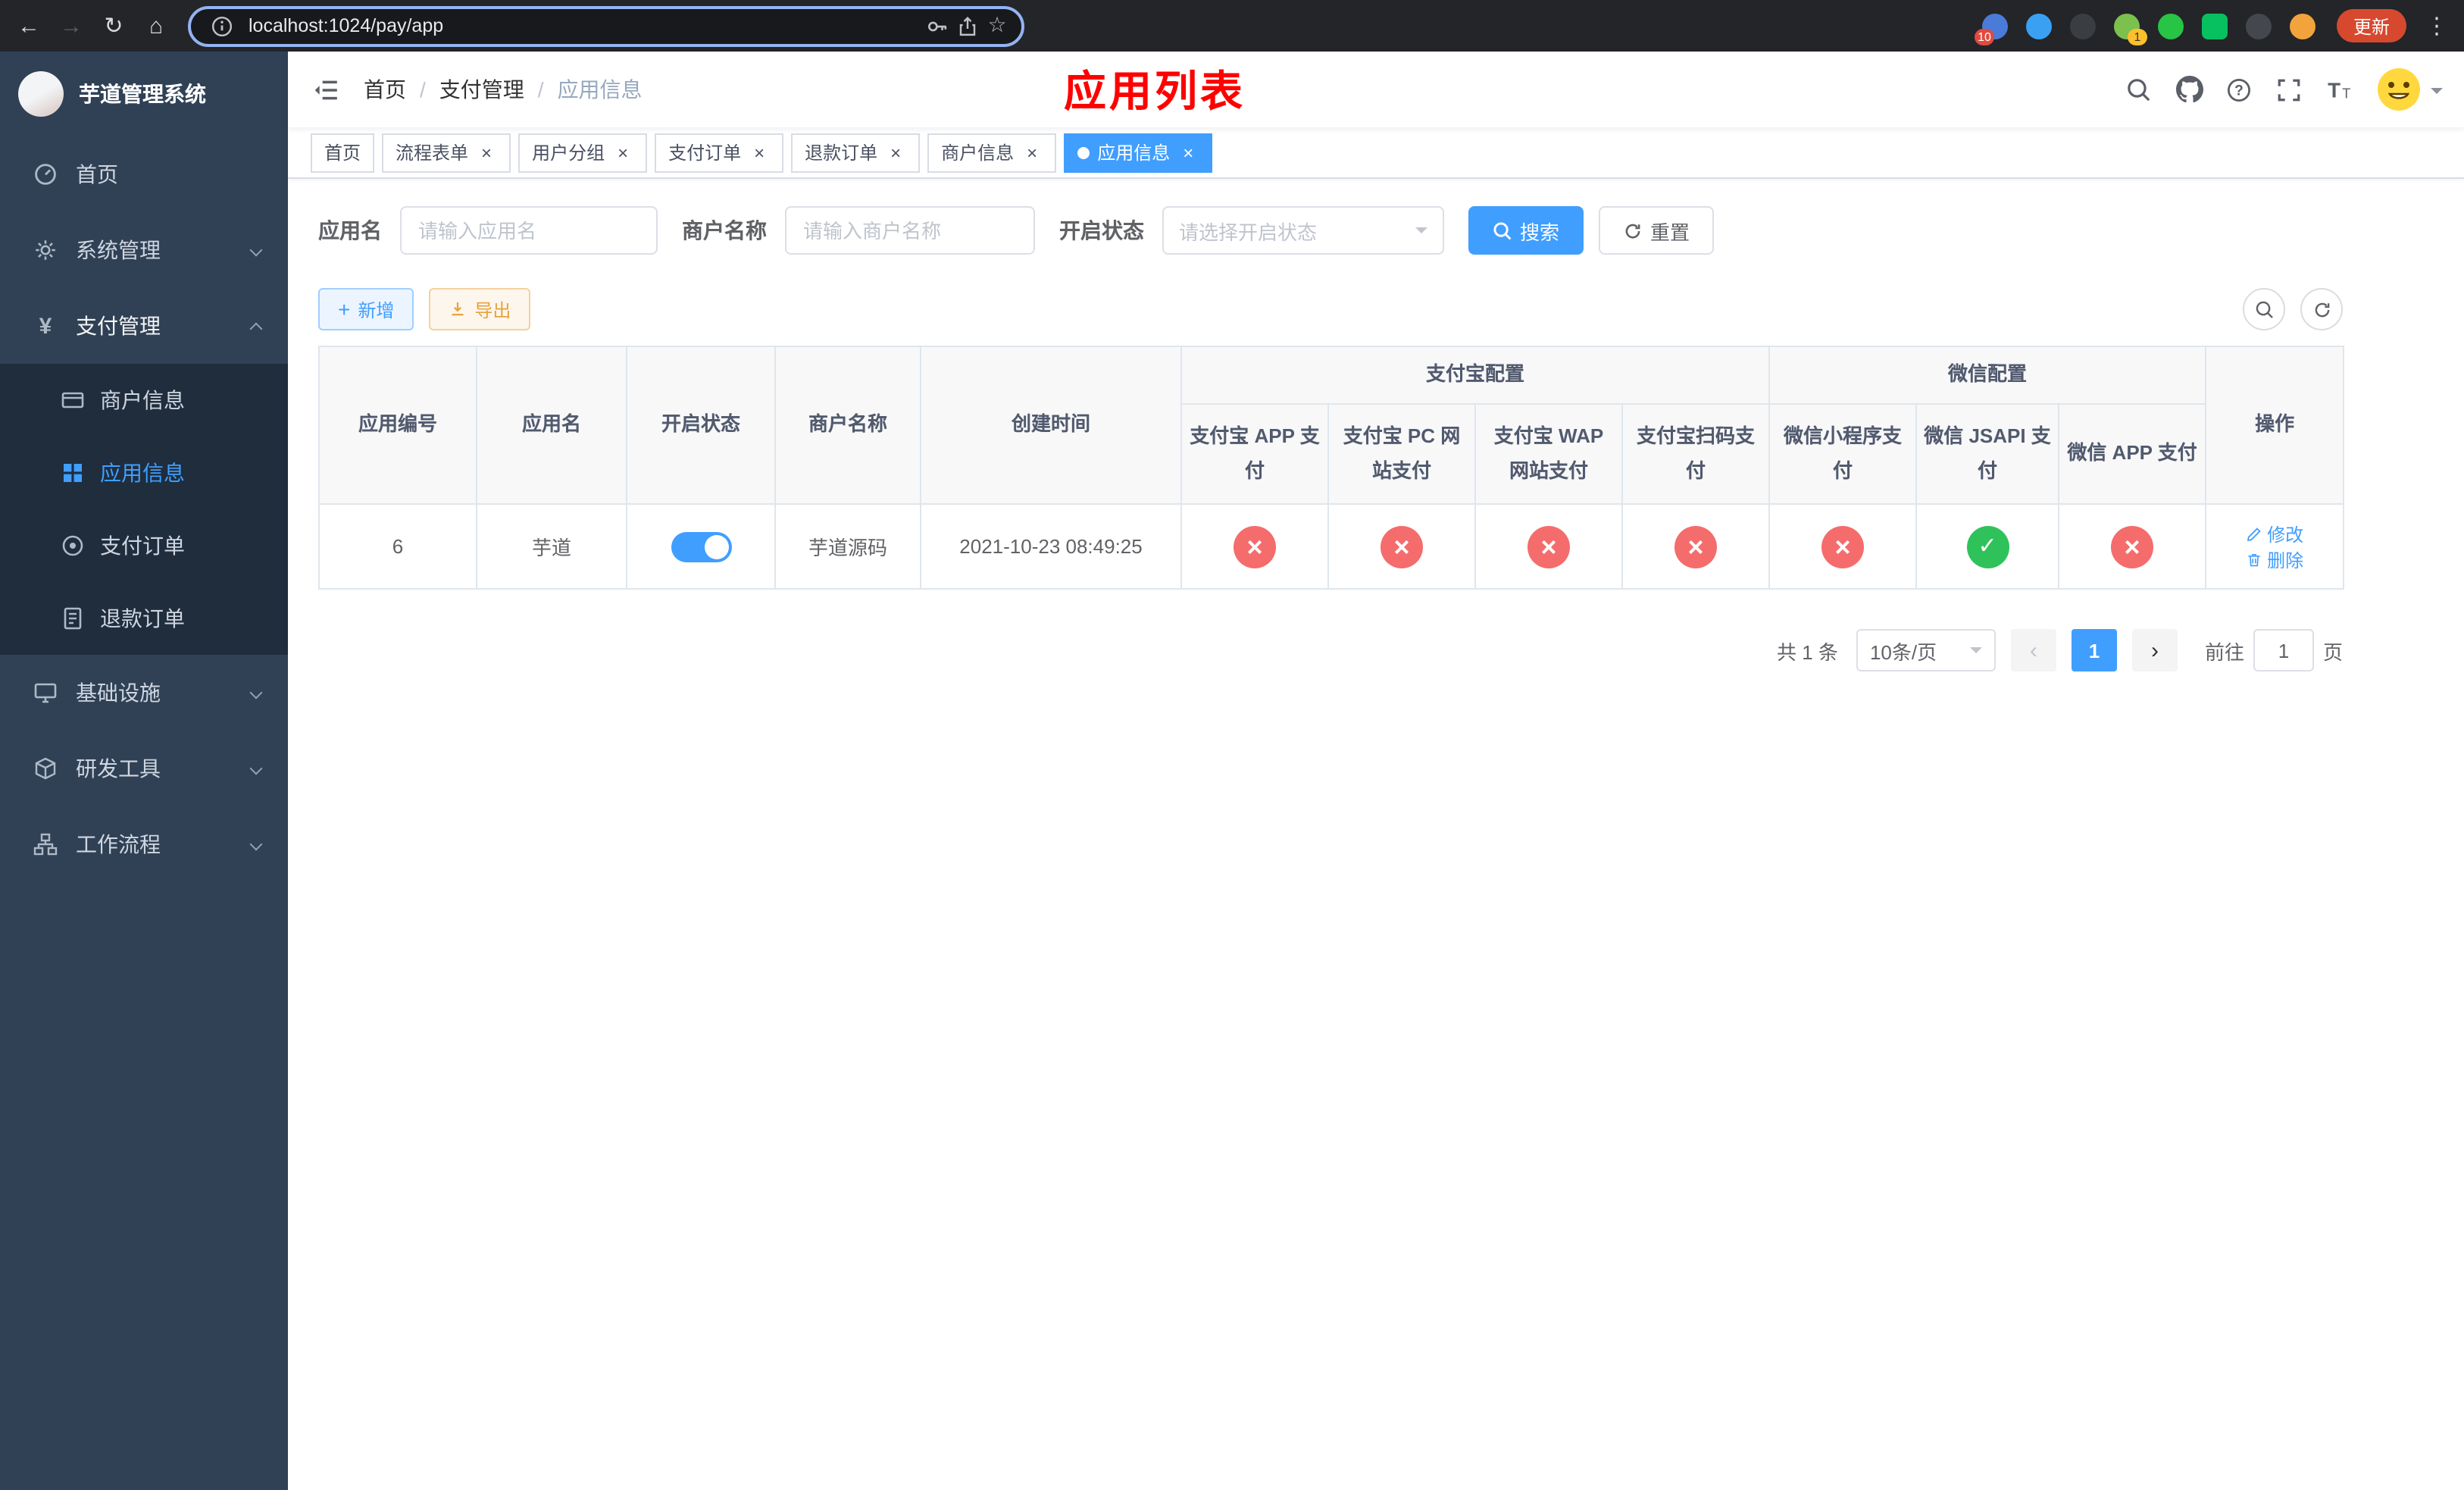 The image size is (2464, 1490). Describe the element at coordinates (28, 26) in the screenshot. I see `browser-back-button: ←` at that location.